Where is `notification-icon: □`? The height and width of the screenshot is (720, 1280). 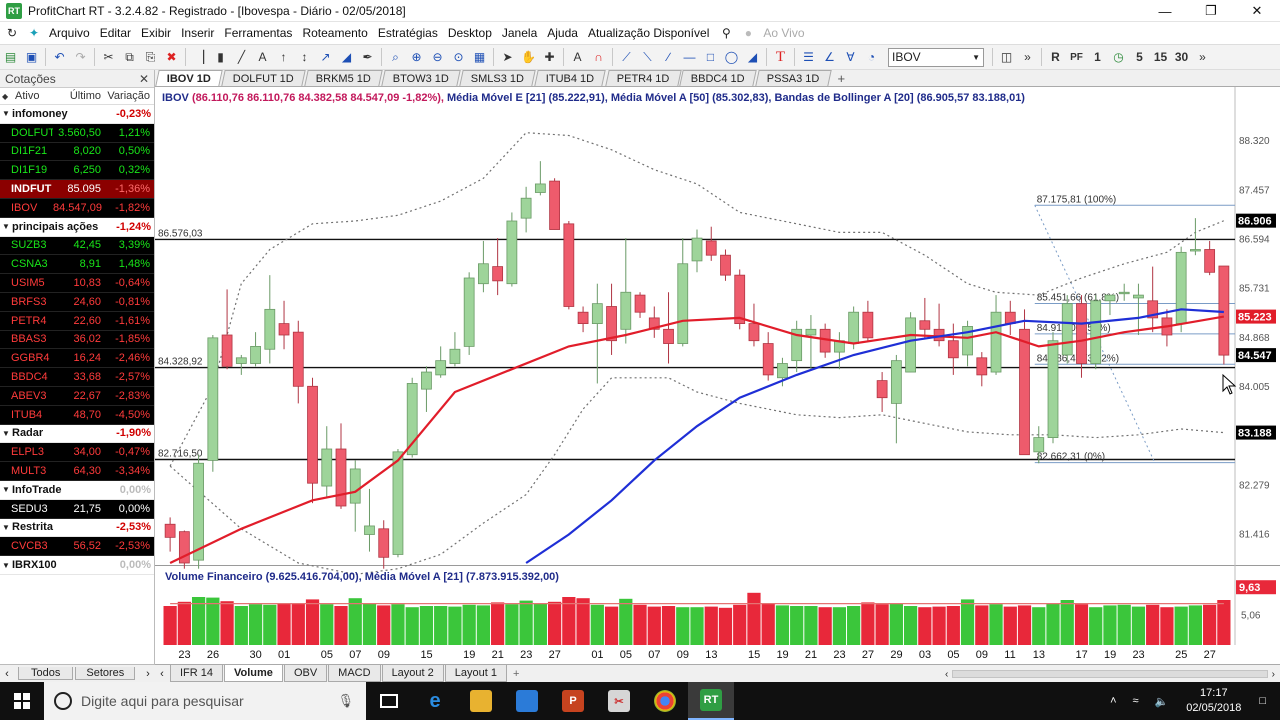
notification-icon: □ is located at coordinates (1262, 701).